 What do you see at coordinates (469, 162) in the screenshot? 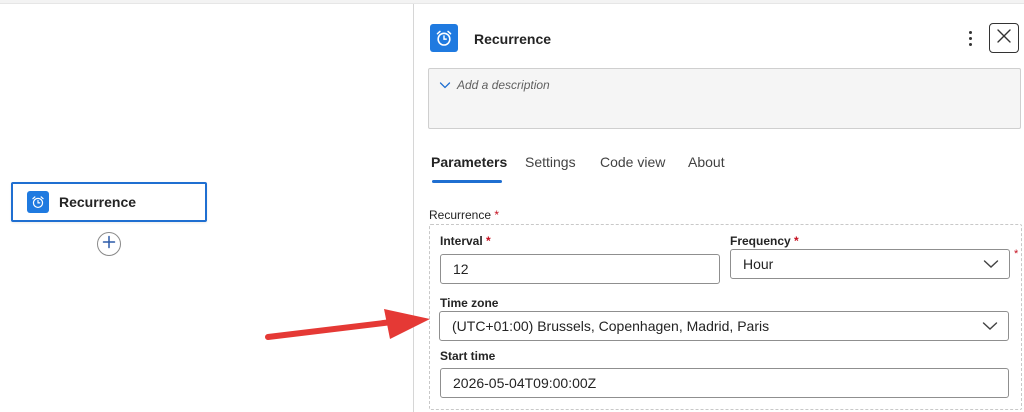
I see `tab-parameters: Parameters` at bounding box center [469, 162].